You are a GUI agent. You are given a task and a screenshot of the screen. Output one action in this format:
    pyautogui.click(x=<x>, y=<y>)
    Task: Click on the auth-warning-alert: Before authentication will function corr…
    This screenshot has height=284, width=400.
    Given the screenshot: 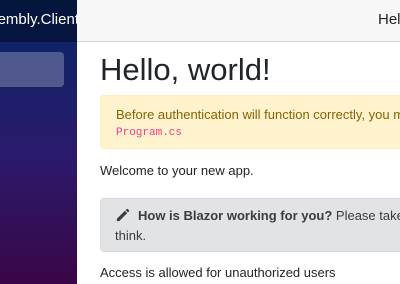 What is the action you would take?
    pyautogui.click(x=250, y=122)
    